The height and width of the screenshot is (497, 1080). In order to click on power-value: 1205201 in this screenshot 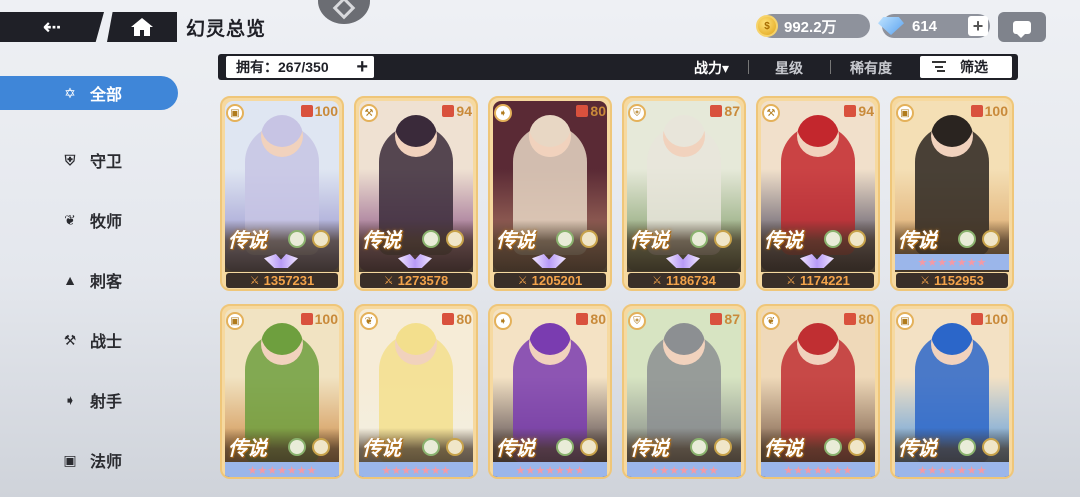, I will do `click(557, 280)`.